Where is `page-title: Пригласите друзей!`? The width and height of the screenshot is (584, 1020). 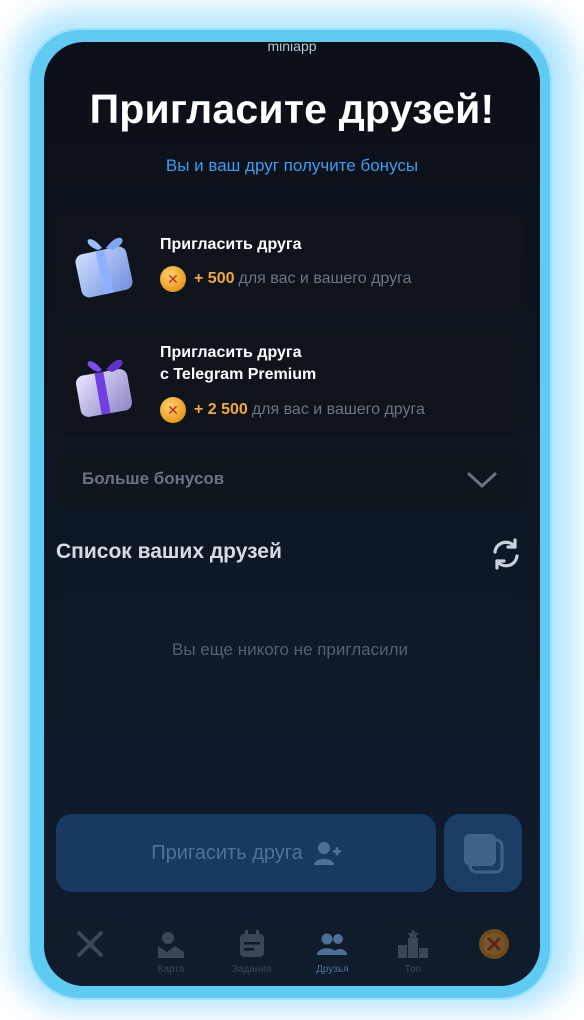 page-title: Пригласите друзей! is located at coordinates (292, 109).